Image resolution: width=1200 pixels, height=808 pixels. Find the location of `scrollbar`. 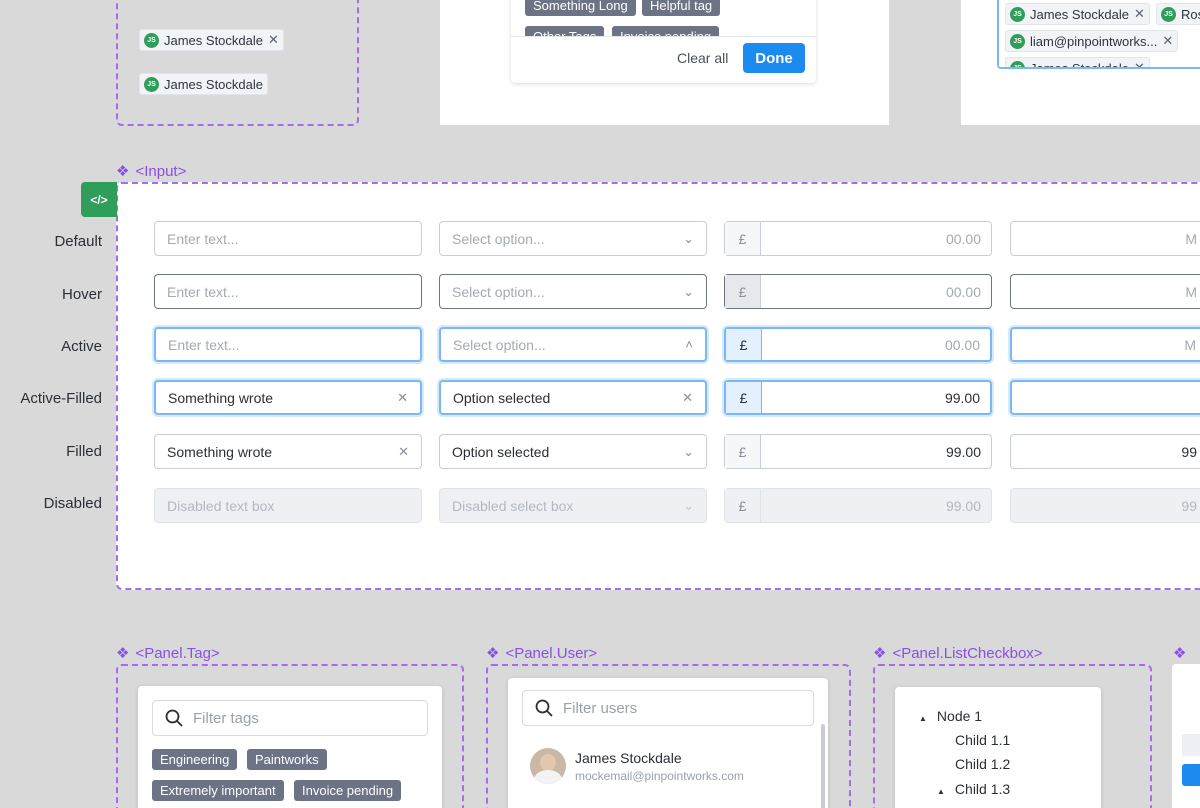

scrollbar is located at coordinates (823, 766).